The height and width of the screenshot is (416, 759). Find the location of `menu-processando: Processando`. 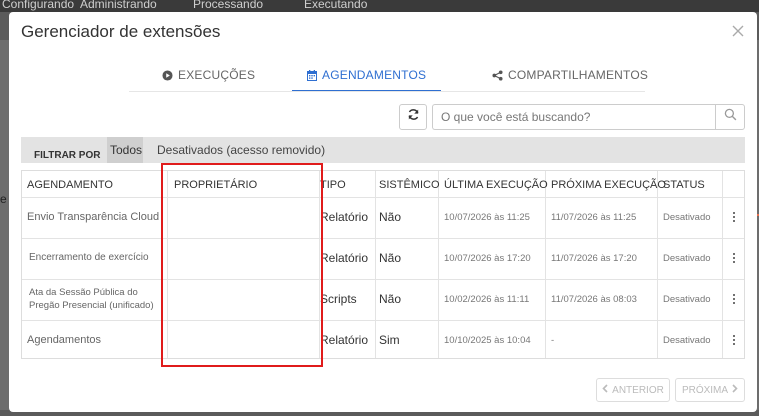

menu-processando: Processando is located at coordinates (228, 5).